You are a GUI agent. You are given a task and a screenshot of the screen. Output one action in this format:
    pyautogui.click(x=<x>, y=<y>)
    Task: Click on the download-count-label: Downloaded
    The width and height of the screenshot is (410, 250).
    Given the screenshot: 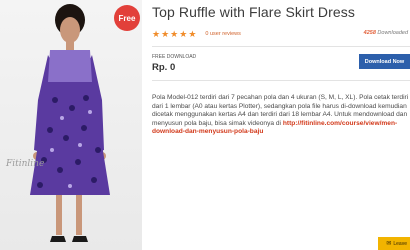 What is the action you would take?
    pyautogui.click(x=392, y=33)
    